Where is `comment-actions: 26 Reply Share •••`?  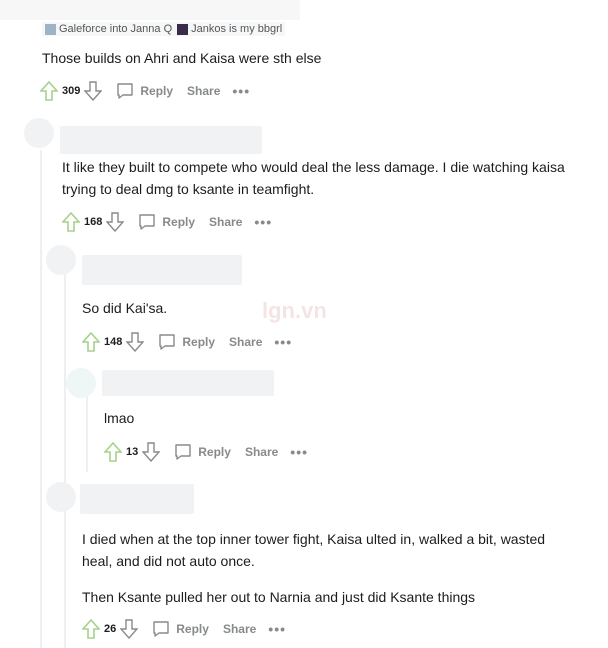 comment-actions: 26 Reply Share ••• is located at coordinates (184, 629).